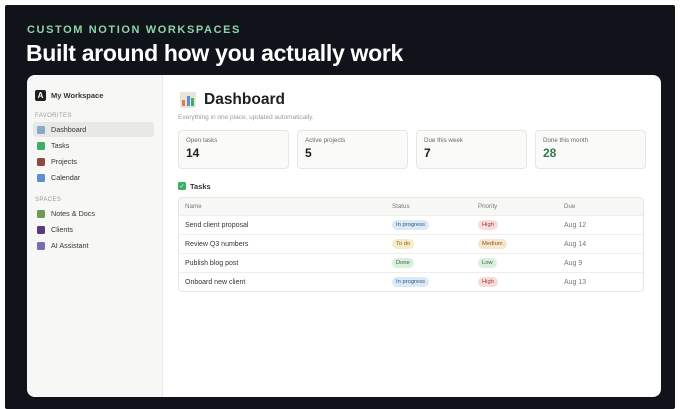 Image resolution: width=680 pixels, height=409 pixels. Describe the element at coordinates (429, 206) in the screenshot. I see `column-header-status: Status` at that location.